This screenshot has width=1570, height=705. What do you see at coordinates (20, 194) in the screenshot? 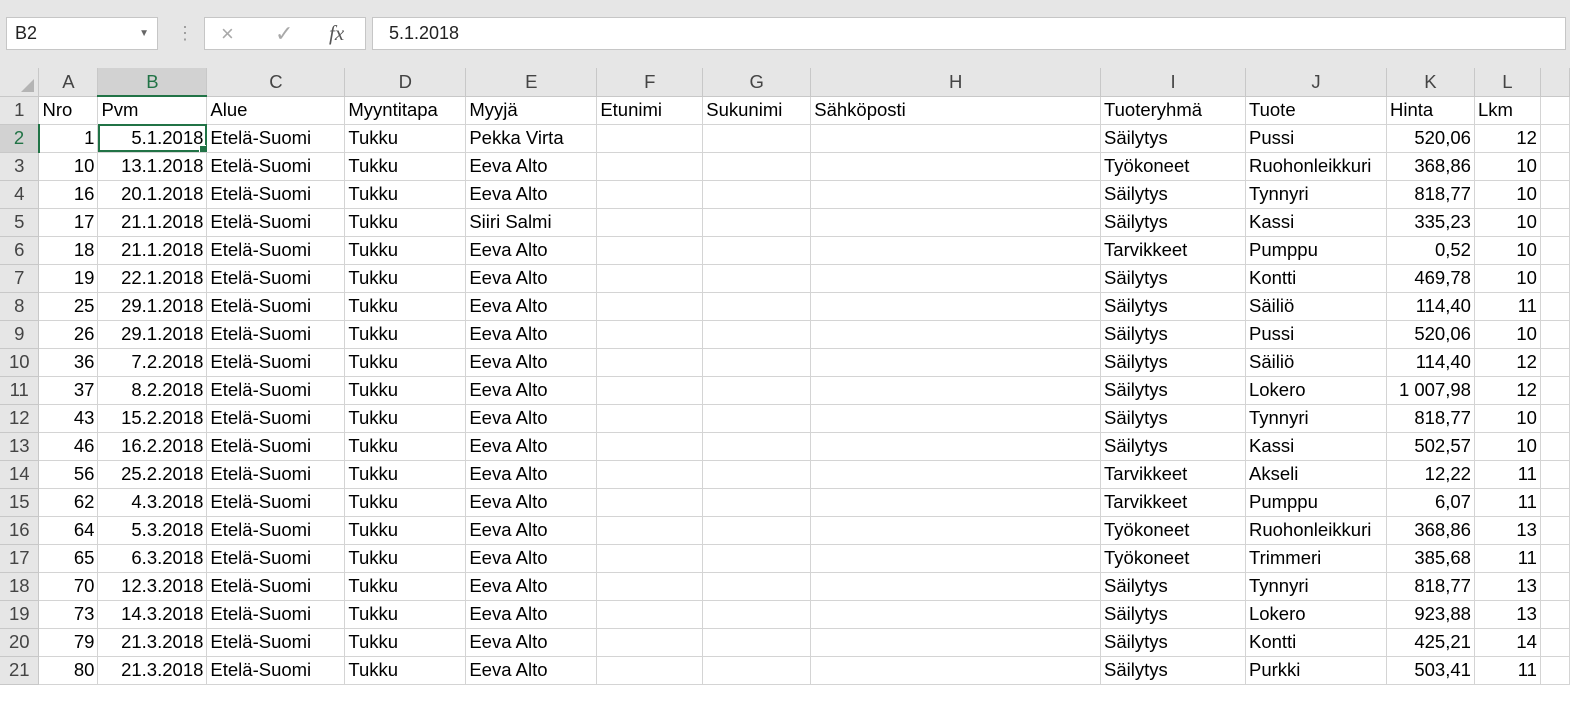
I see `row-header: 4` at bounding box center [20, 194].